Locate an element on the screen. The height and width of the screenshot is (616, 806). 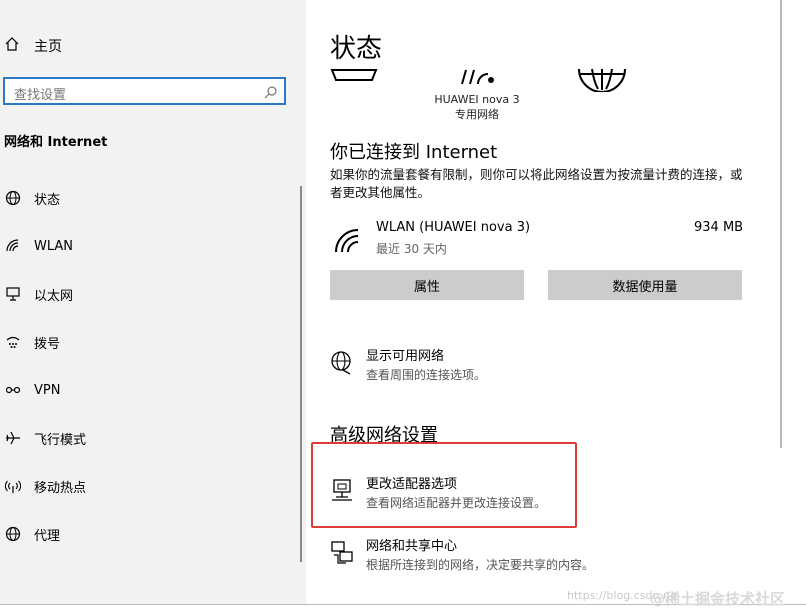
sidebar-item-label: VPN is located at coordinates (47, 390).